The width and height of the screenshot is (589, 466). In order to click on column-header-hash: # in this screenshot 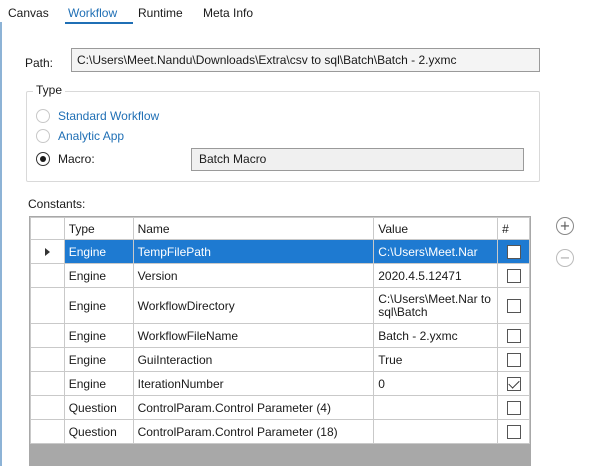, I will do `click(513, 228)`.